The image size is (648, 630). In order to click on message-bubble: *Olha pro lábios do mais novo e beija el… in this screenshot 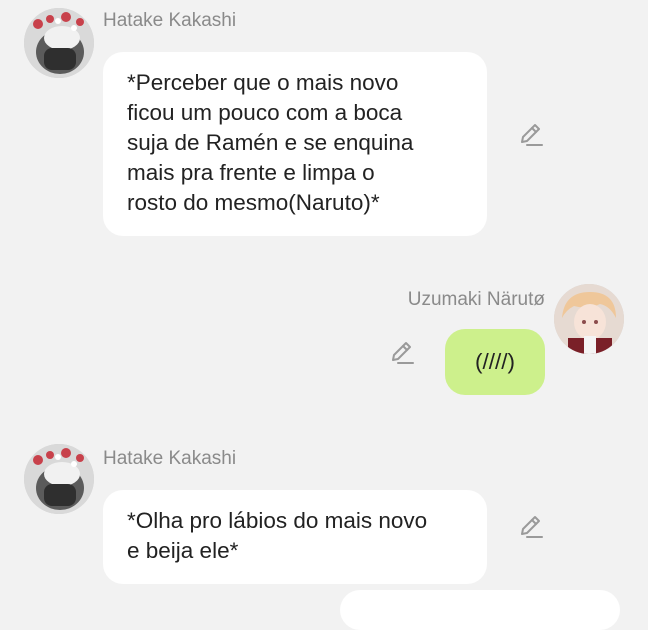, I will do `click(295, 537)`.